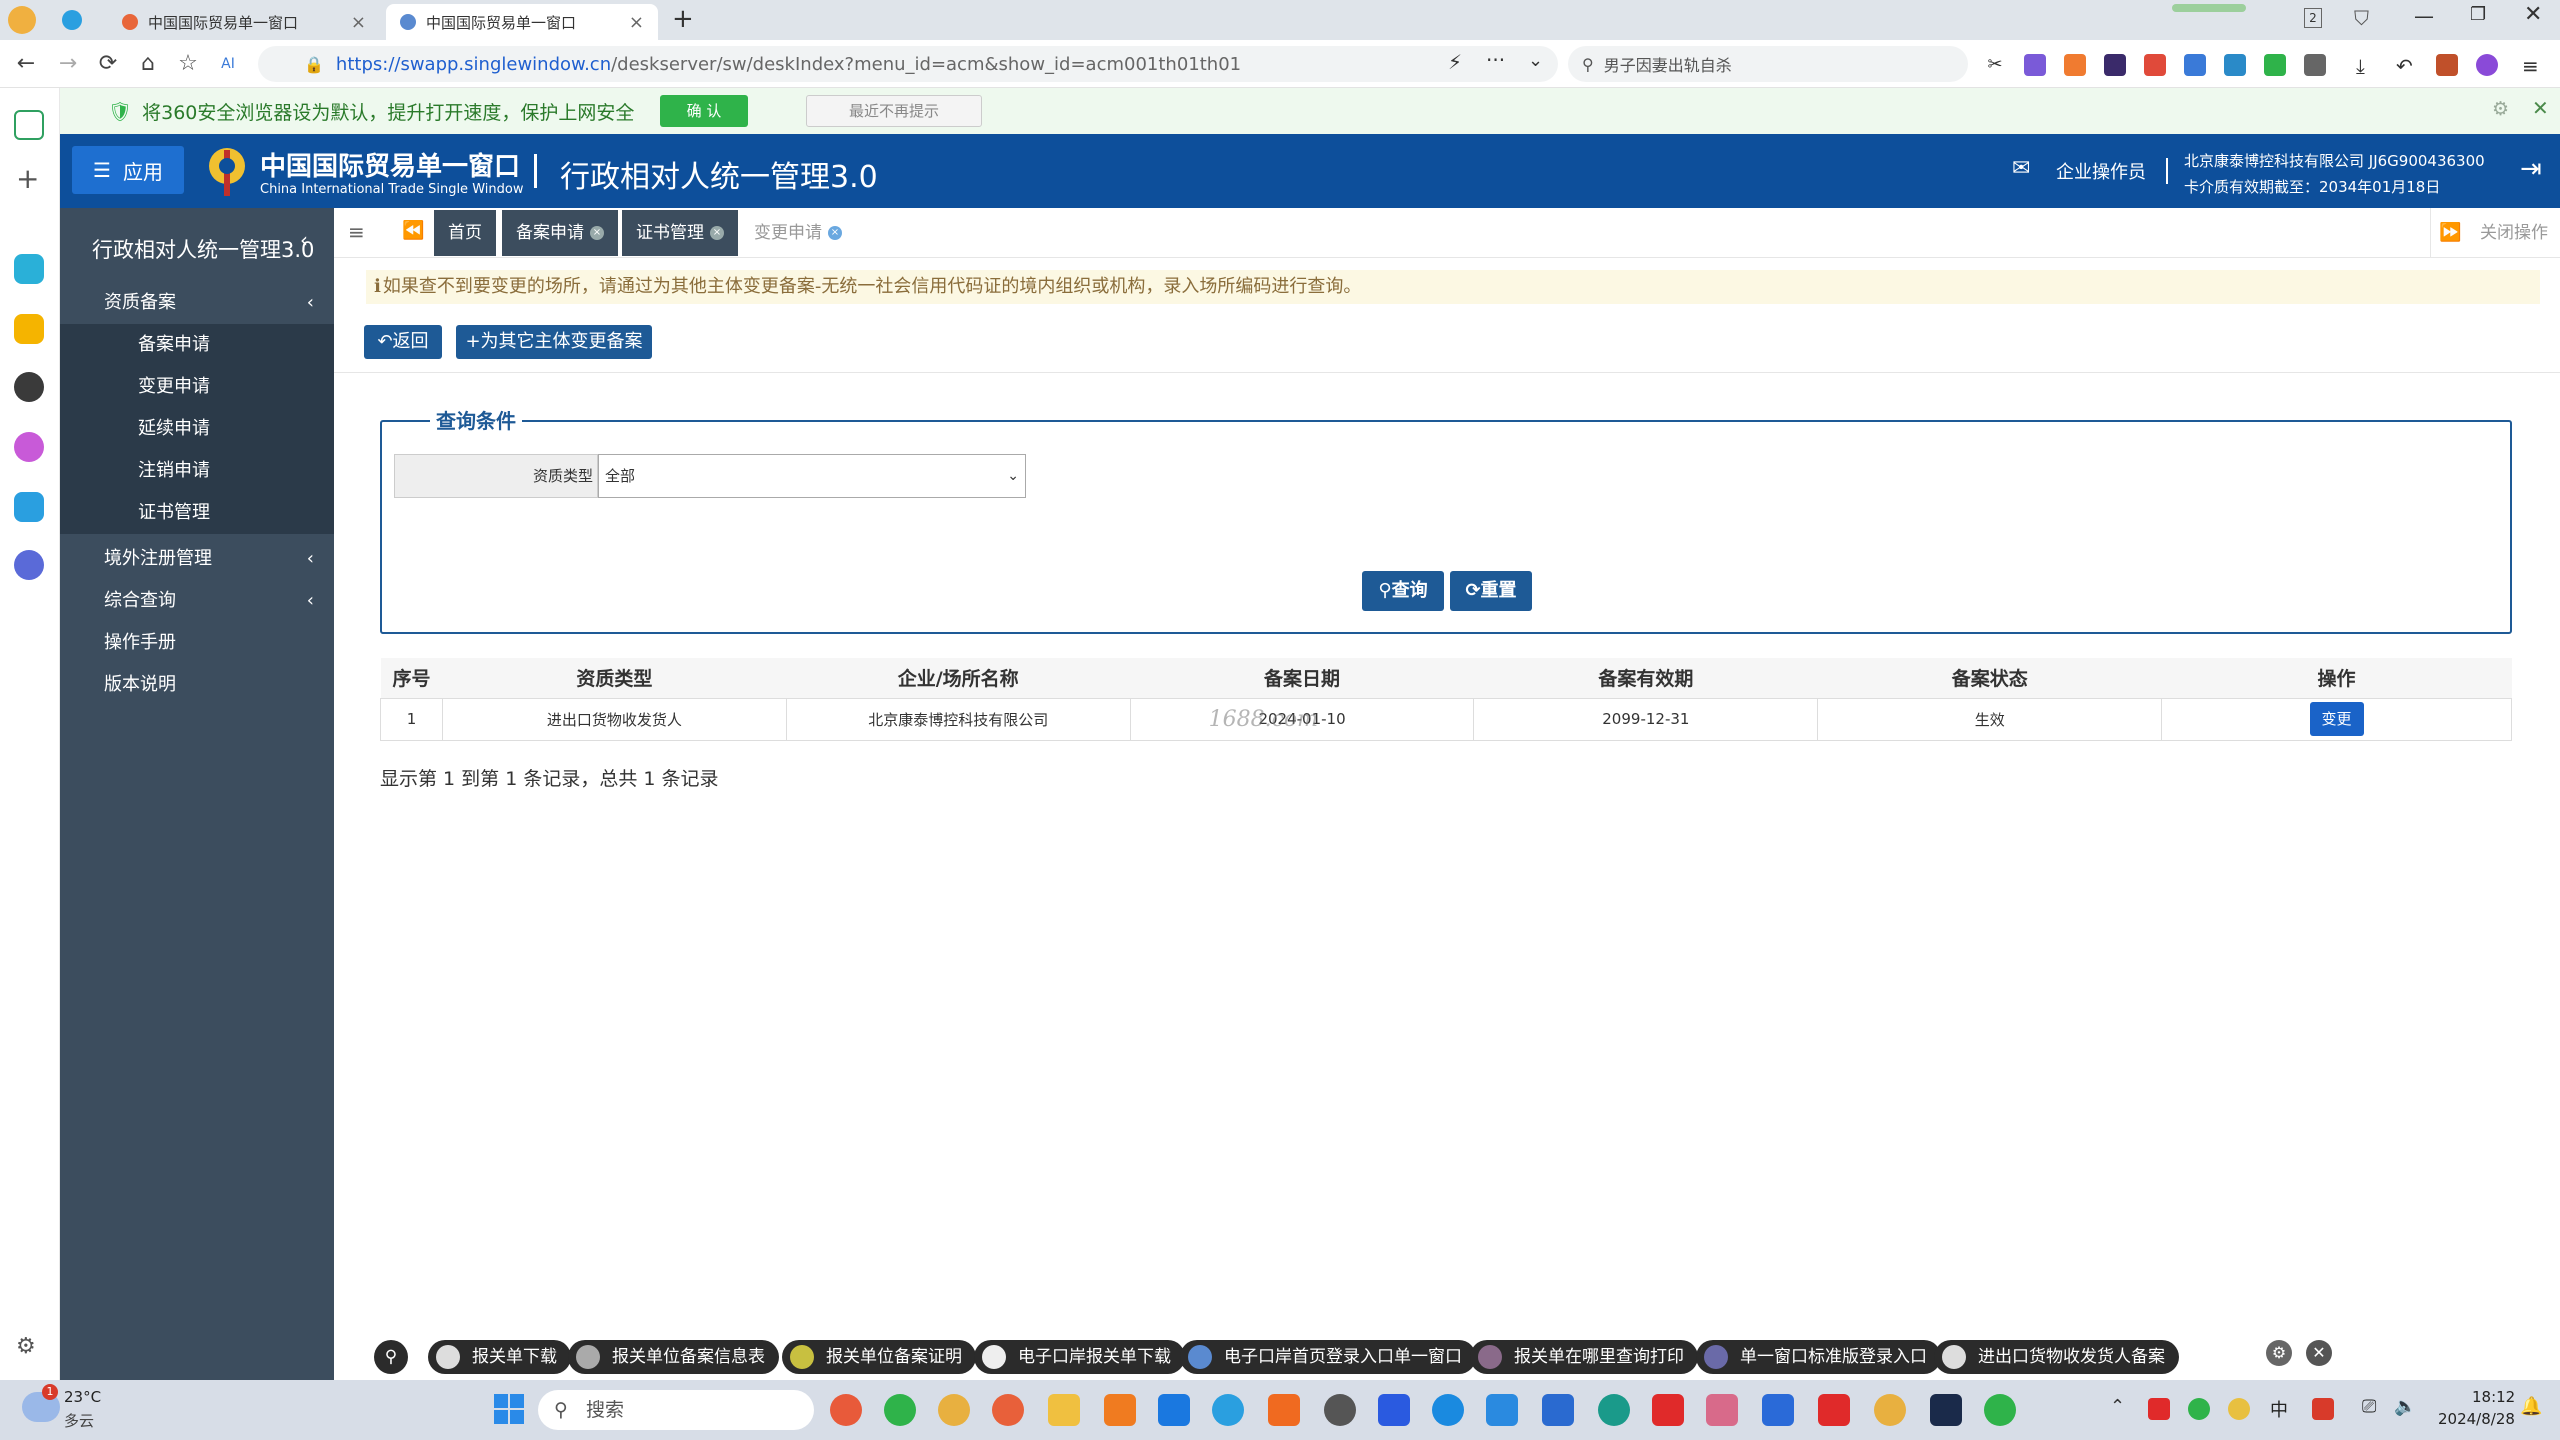 This screenshot has width=2560, height=1440. I want to click on taskbar-baidu-icon, so click(1394, 1410).